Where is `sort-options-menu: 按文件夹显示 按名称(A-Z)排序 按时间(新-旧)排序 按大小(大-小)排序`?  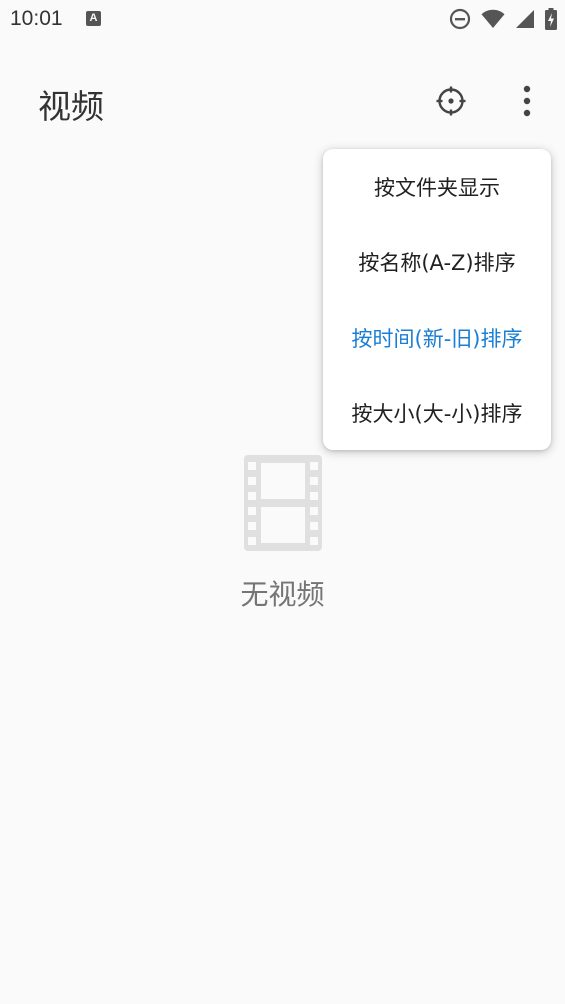
sort-options-menu: 按文件夹显示 按名称(A-Z)排序 按时间(新-旧)排序 按大小(大-小)排序 is located at coordinates (437, 299).